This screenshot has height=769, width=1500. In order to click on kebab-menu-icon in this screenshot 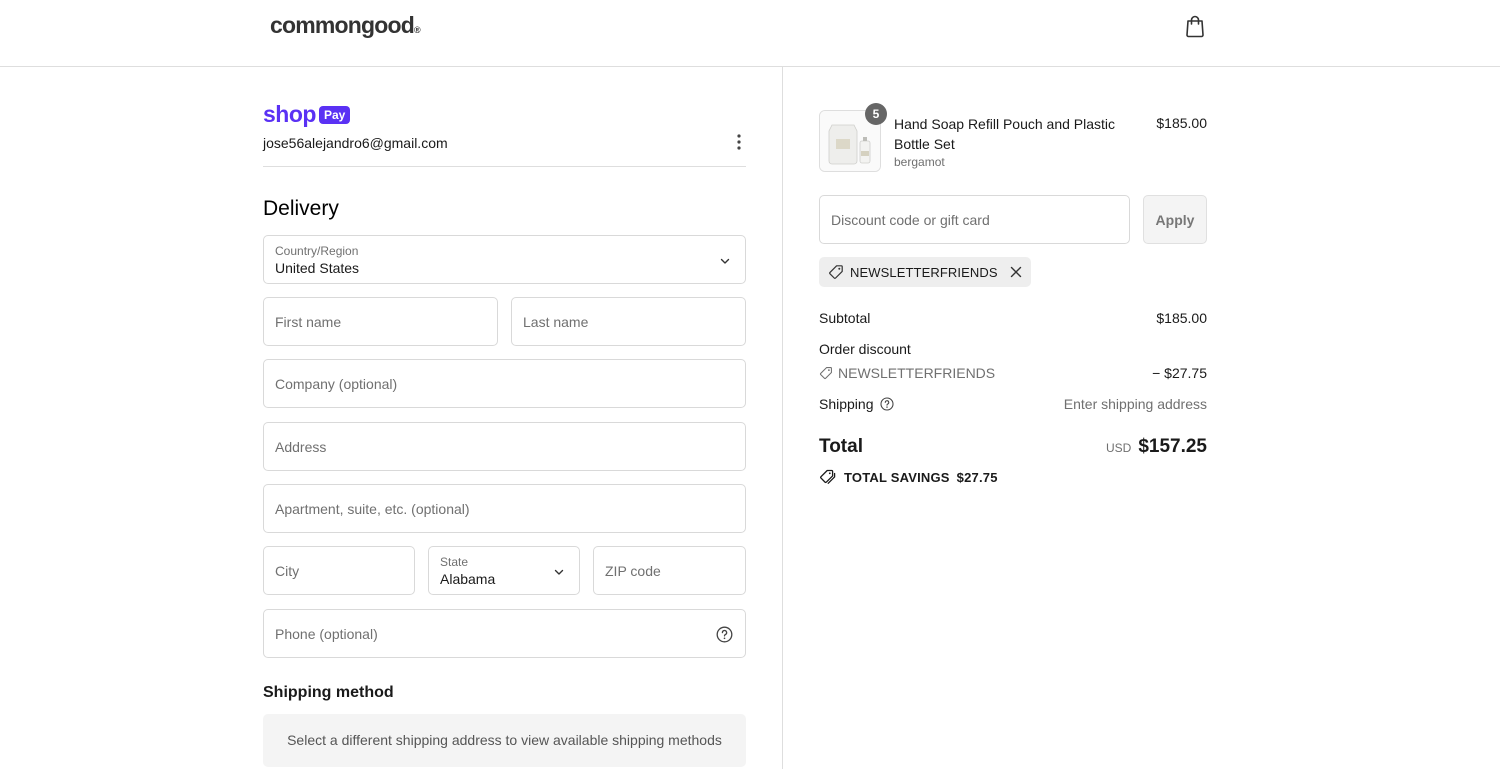, I will do `click(739, 142)`.